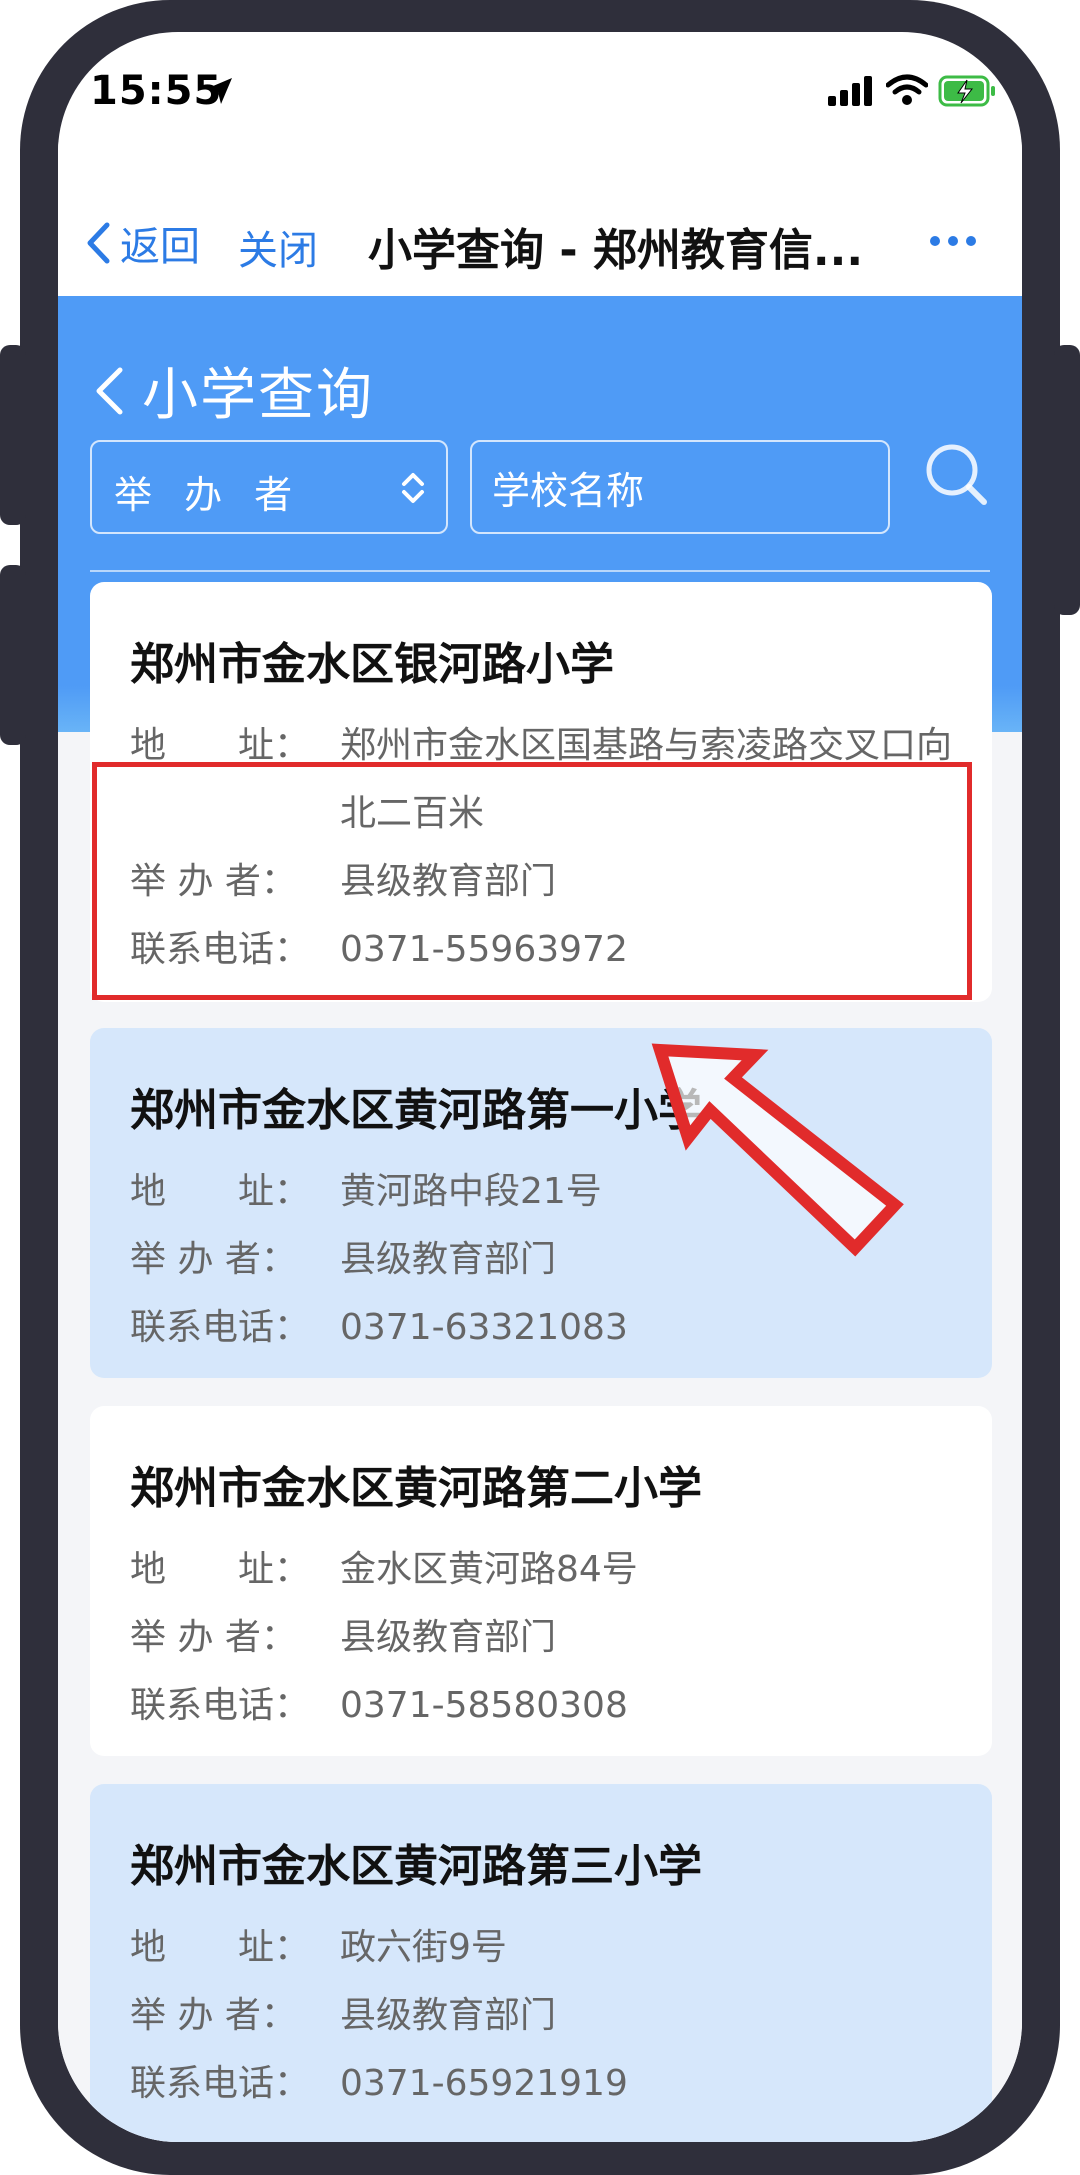 This screenshot has height=2175, width=1080. I want to click on phone-value: 0371-63321083, so click(646, 1328).